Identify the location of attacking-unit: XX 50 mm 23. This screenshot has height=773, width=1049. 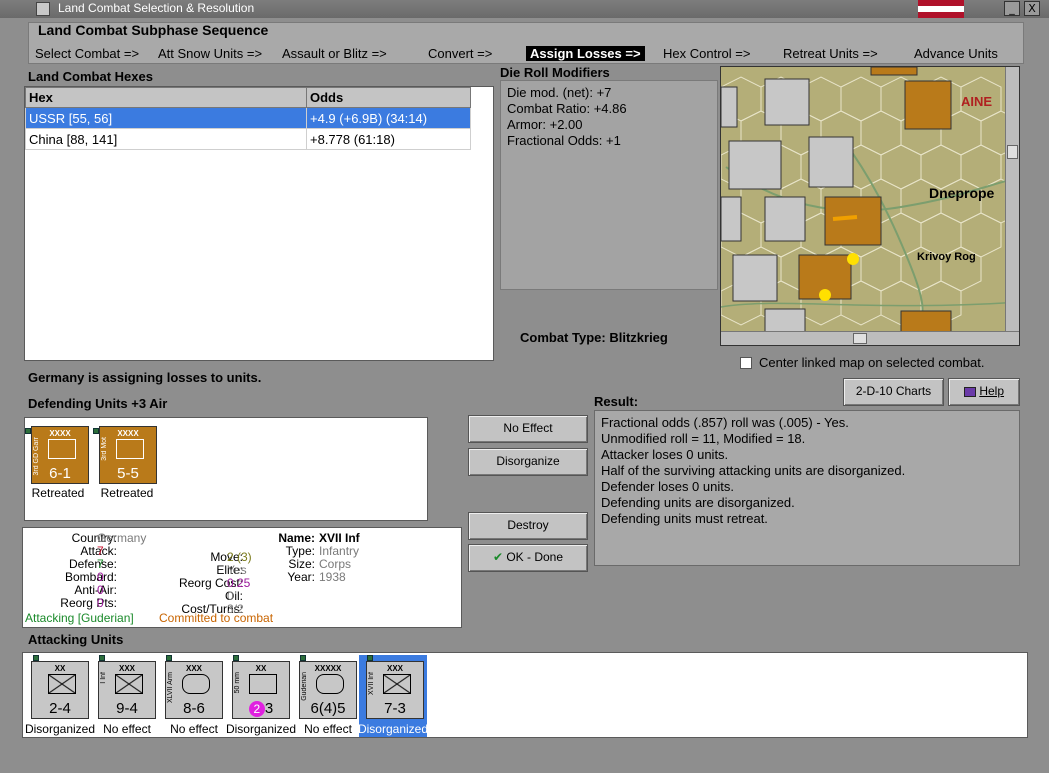
(261, 690).